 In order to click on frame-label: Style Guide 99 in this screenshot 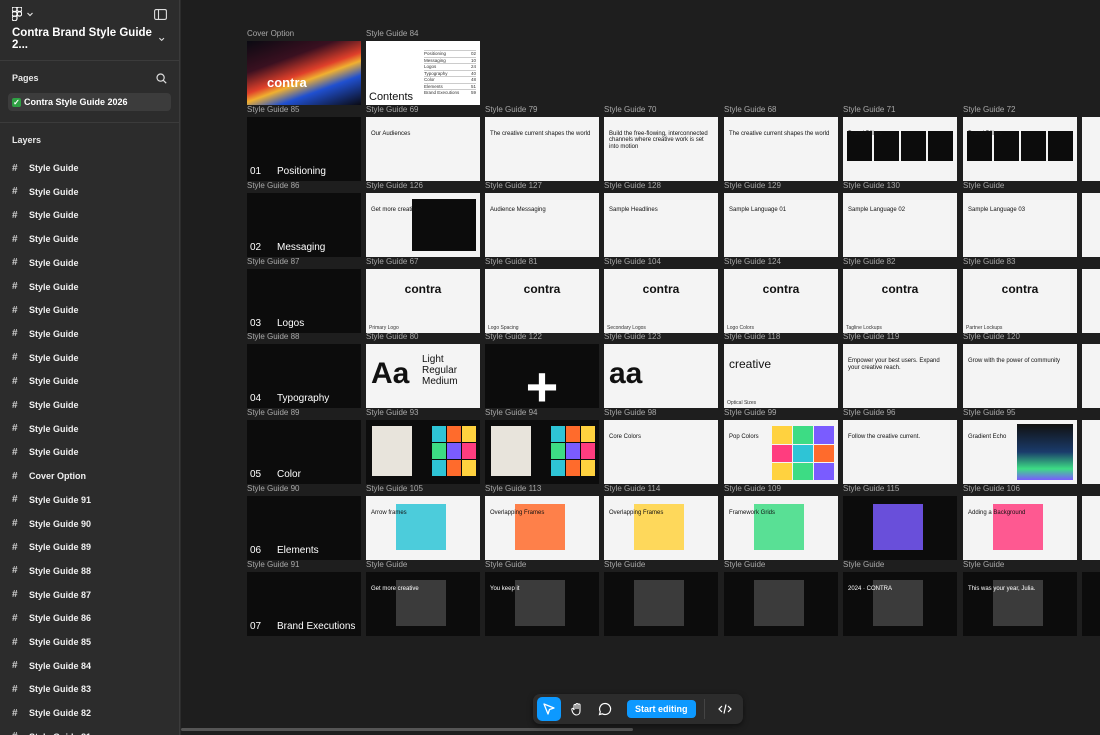, I will do `click(750, 413)`.